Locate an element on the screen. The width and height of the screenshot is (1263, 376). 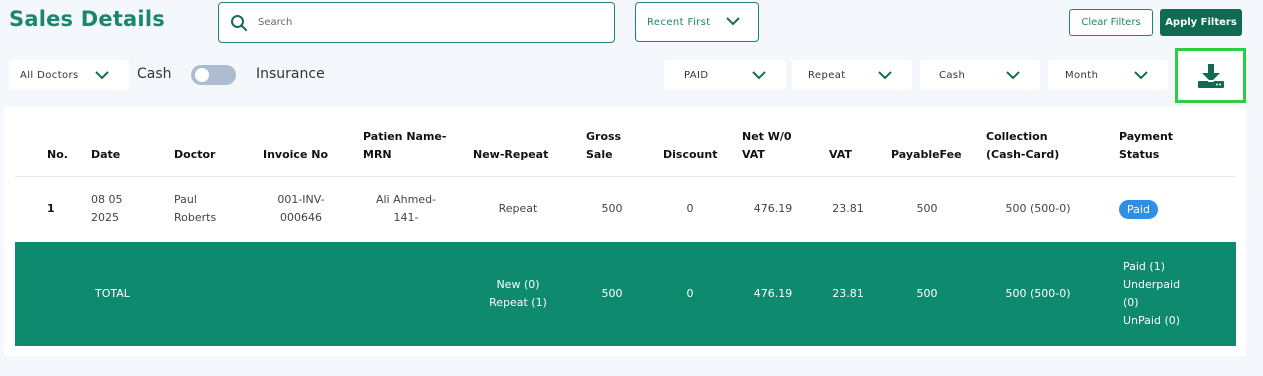
header-status-line2: Status is located at coordinates (1139, 154).